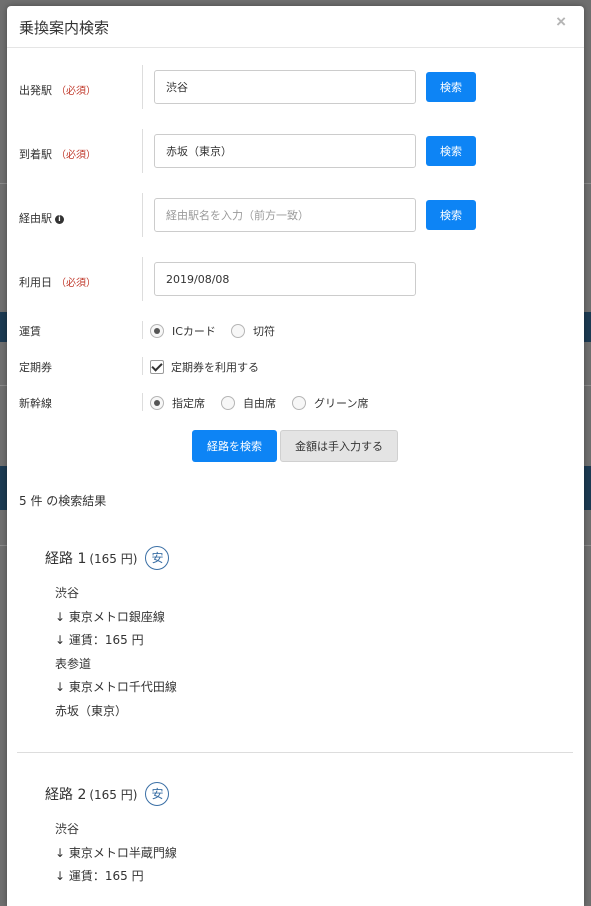 Image resolution: width=591 pixels, height=906 pixels. I want to click on fare-ticket-label: 切符, so click(264, 331).